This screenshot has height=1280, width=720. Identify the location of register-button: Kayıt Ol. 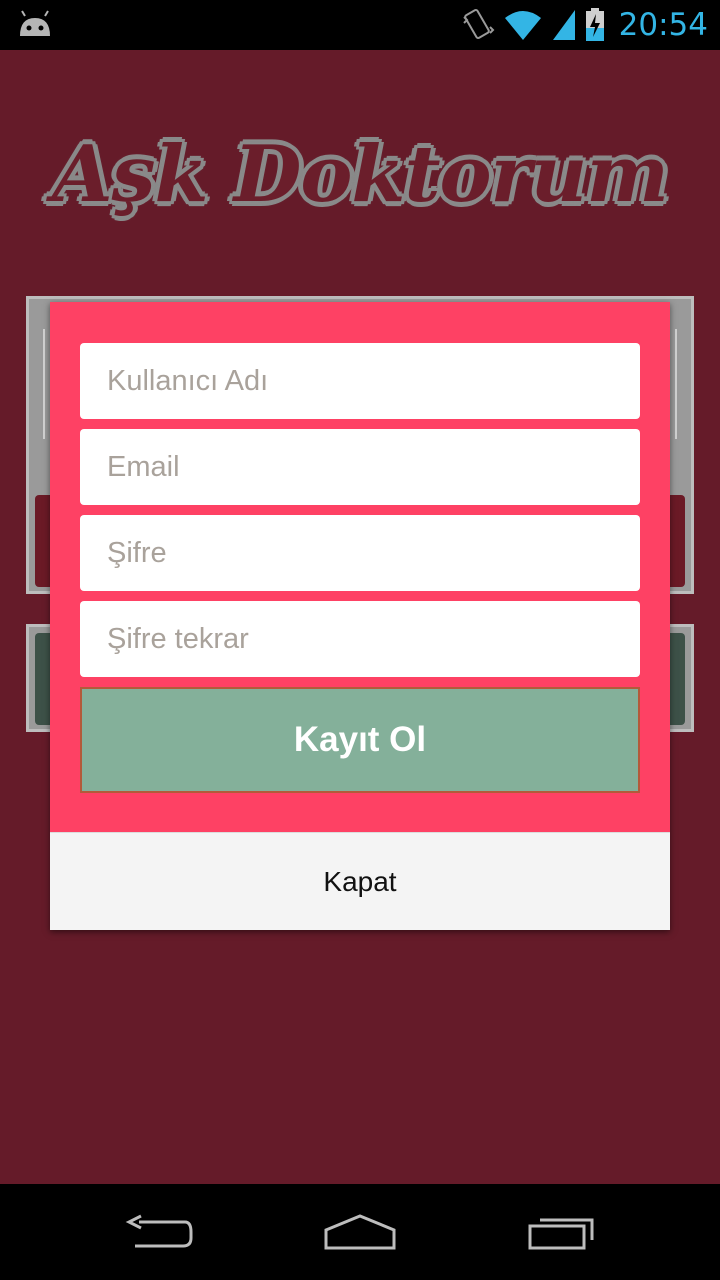
(360, 740).